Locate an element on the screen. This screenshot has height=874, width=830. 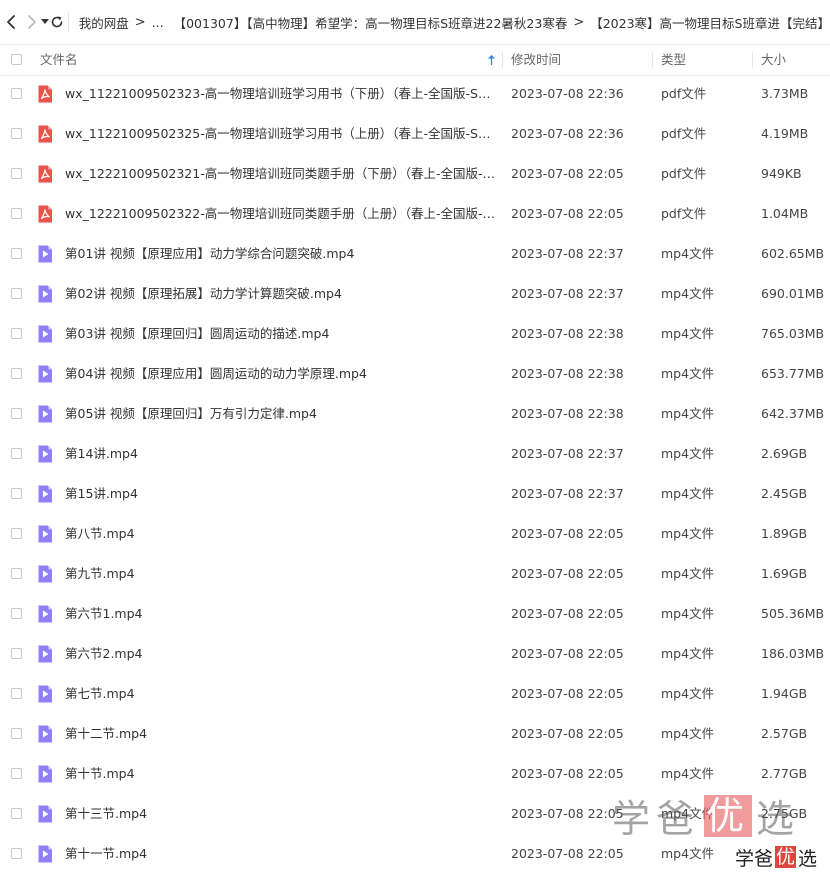
file-name: 第十一节.mp4 is located at coordinates (280, 854).